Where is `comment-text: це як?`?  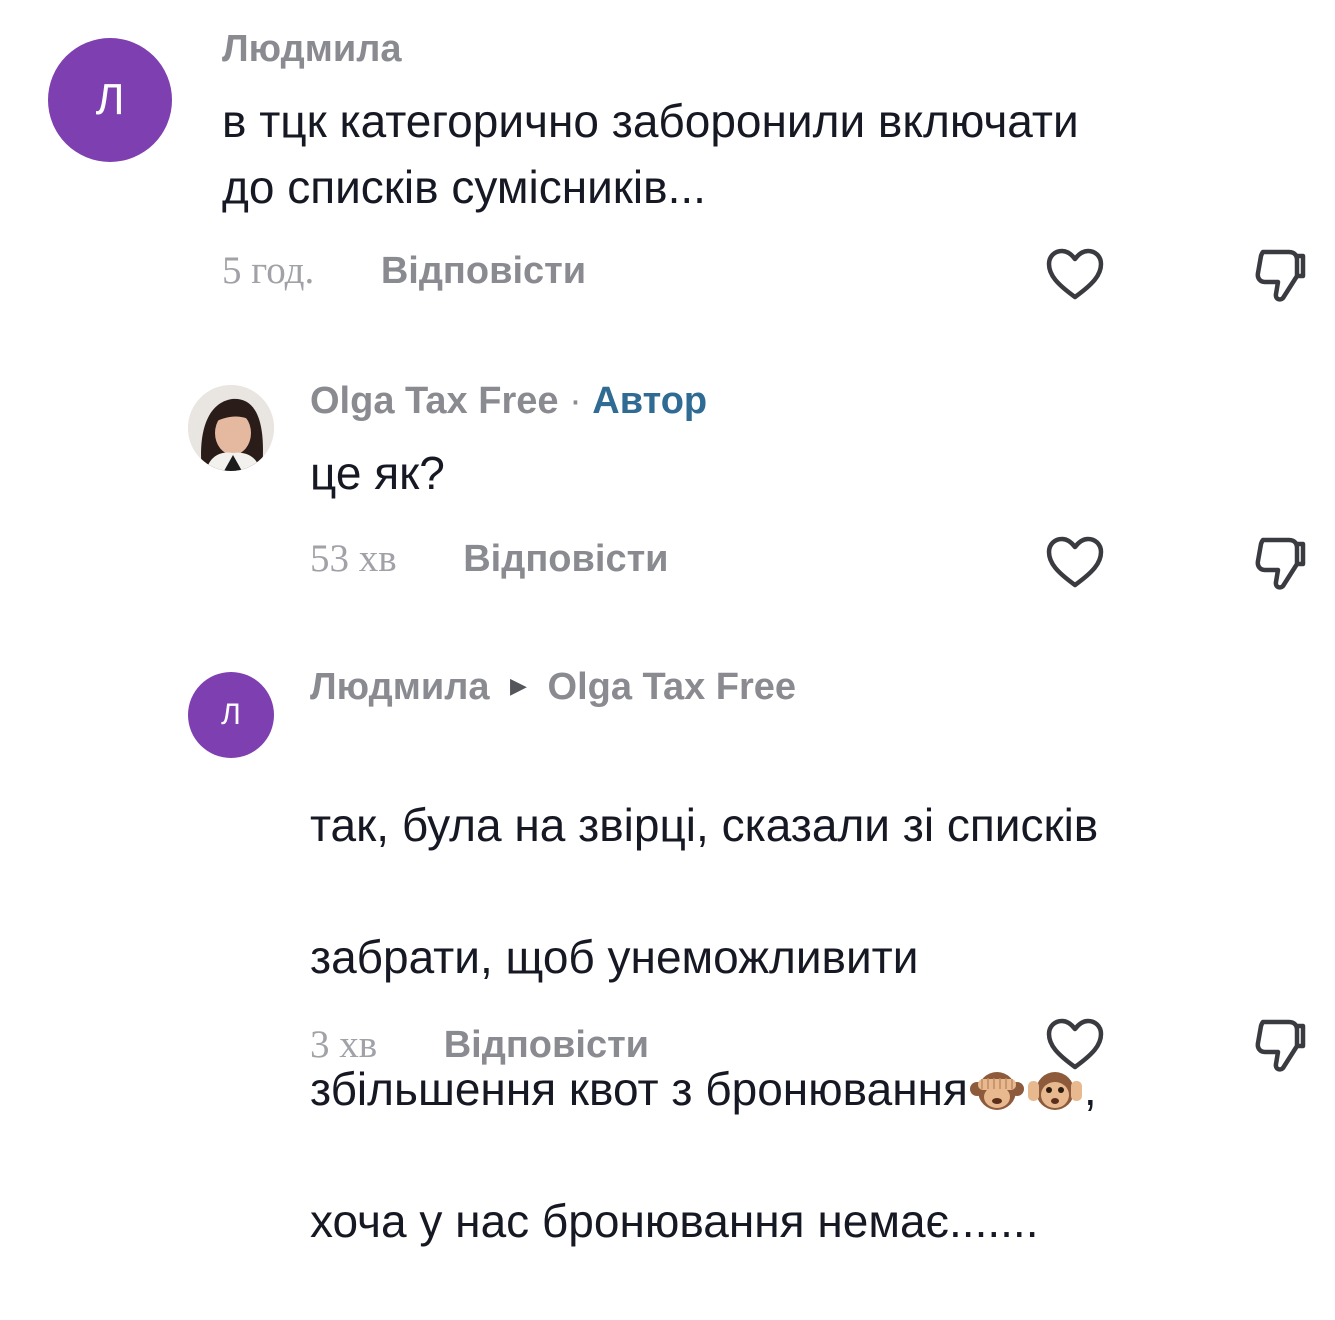 comment-text: це як? is located at coordinates (377, 473).